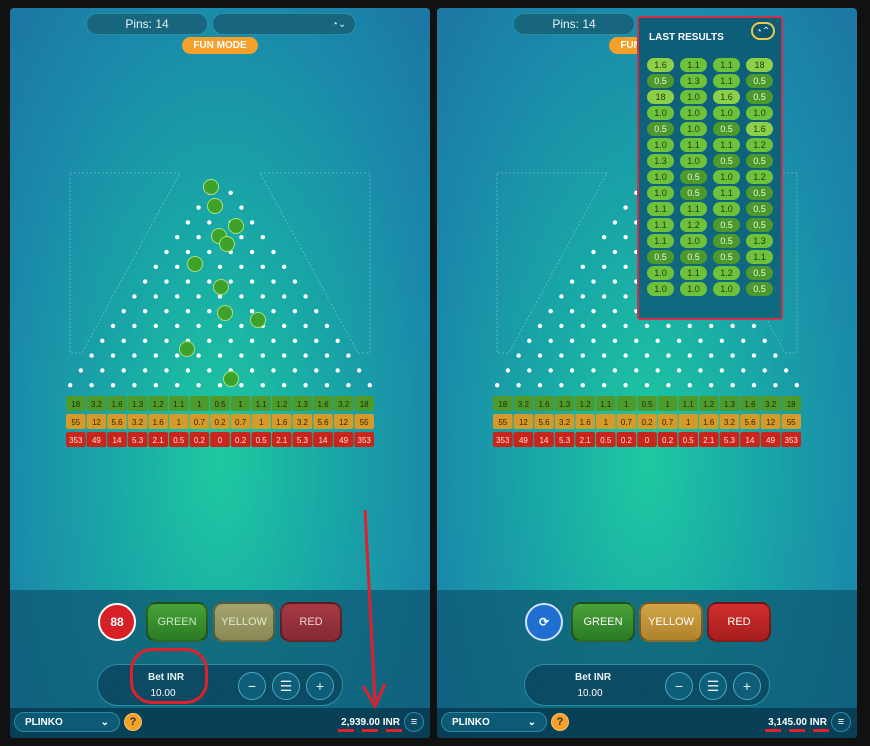 This screenshot has width=870, height=746. Describe the element at coordinates (96, 422) in the screenshot. I see `yellow-multiplier-label: 12` at that location.